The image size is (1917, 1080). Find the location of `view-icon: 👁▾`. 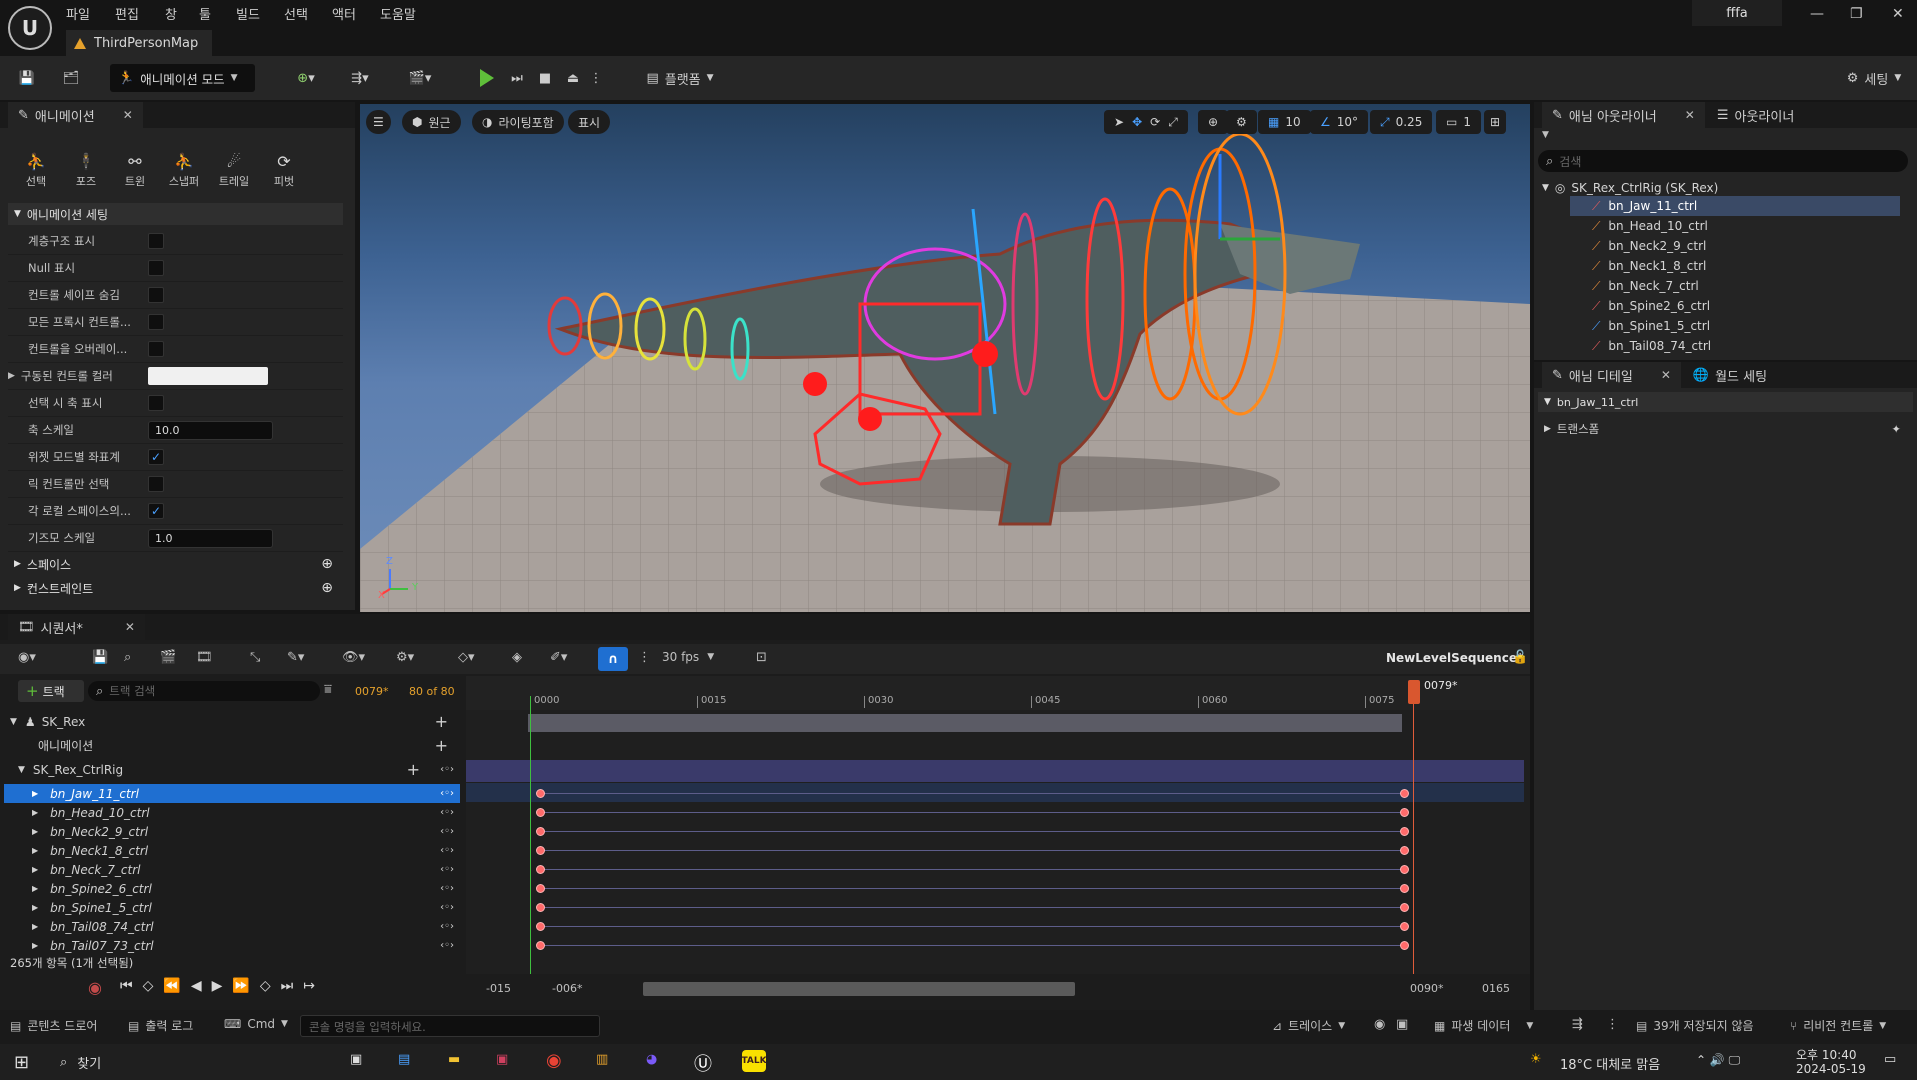

view-icon: 👁▾ is located at coordinates (353, 657).